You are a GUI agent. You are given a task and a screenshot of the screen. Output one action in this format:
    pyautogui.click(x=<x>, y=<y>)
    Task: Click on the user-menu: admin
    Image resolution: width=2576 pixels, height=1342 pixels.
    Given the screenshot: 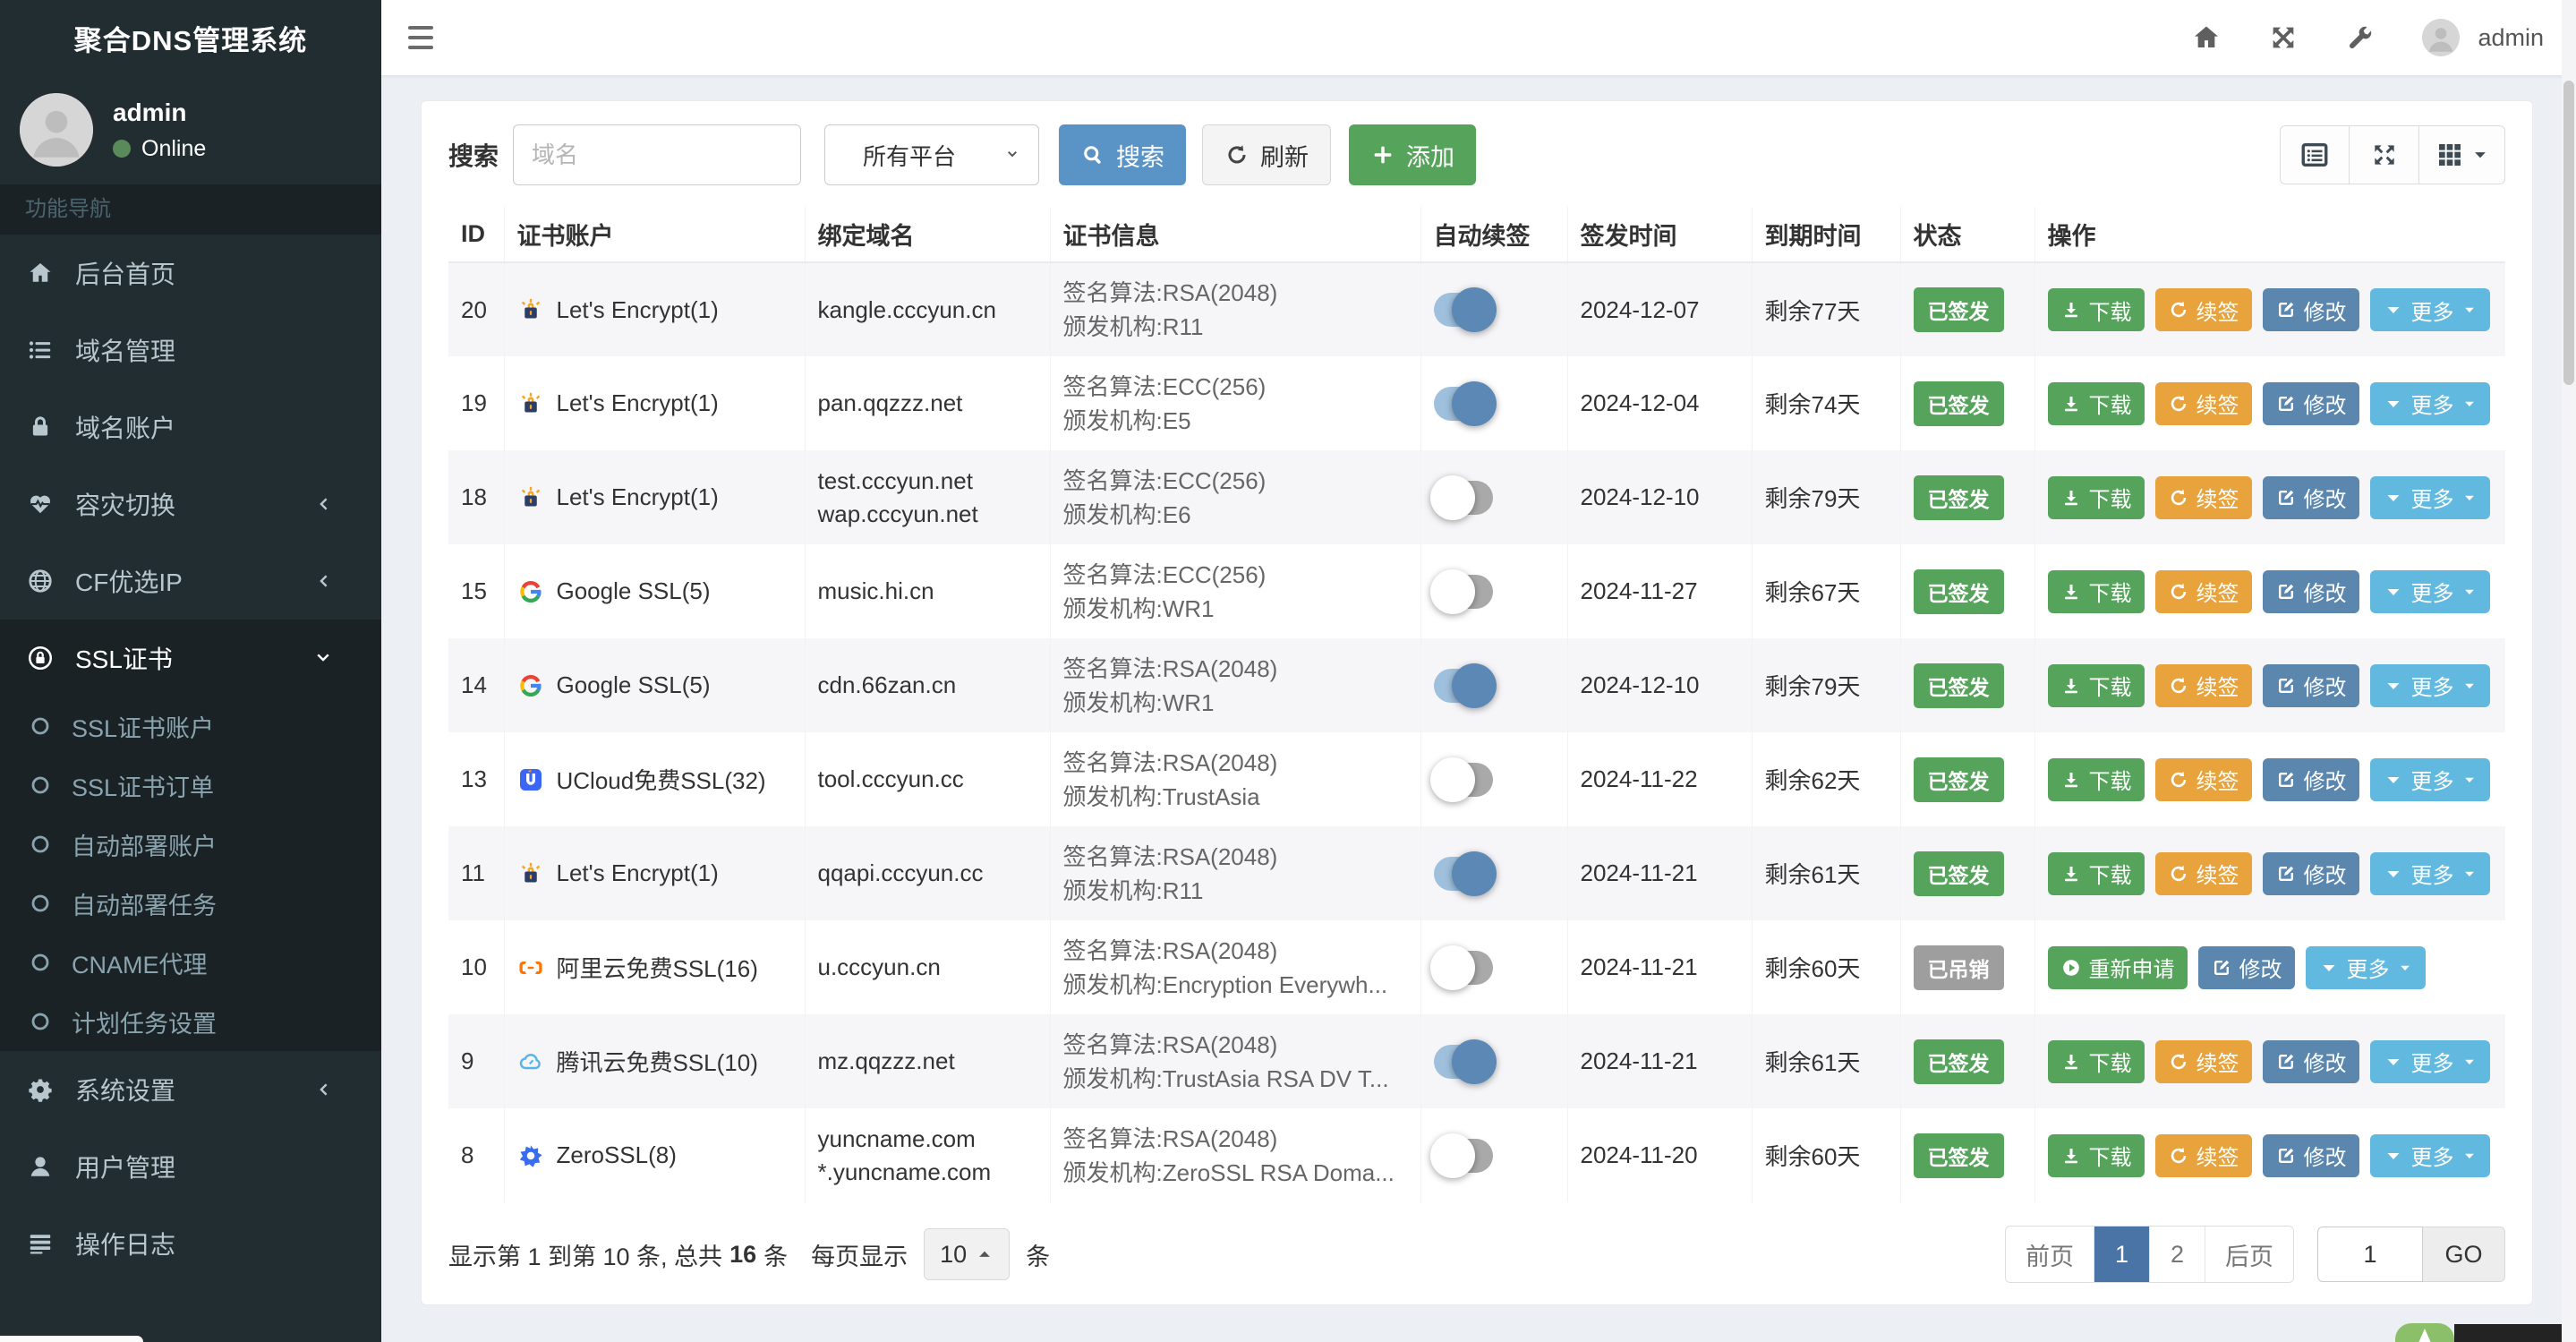 What is the action you would take?
    pyautogui.click(x=2483, y=37)
    